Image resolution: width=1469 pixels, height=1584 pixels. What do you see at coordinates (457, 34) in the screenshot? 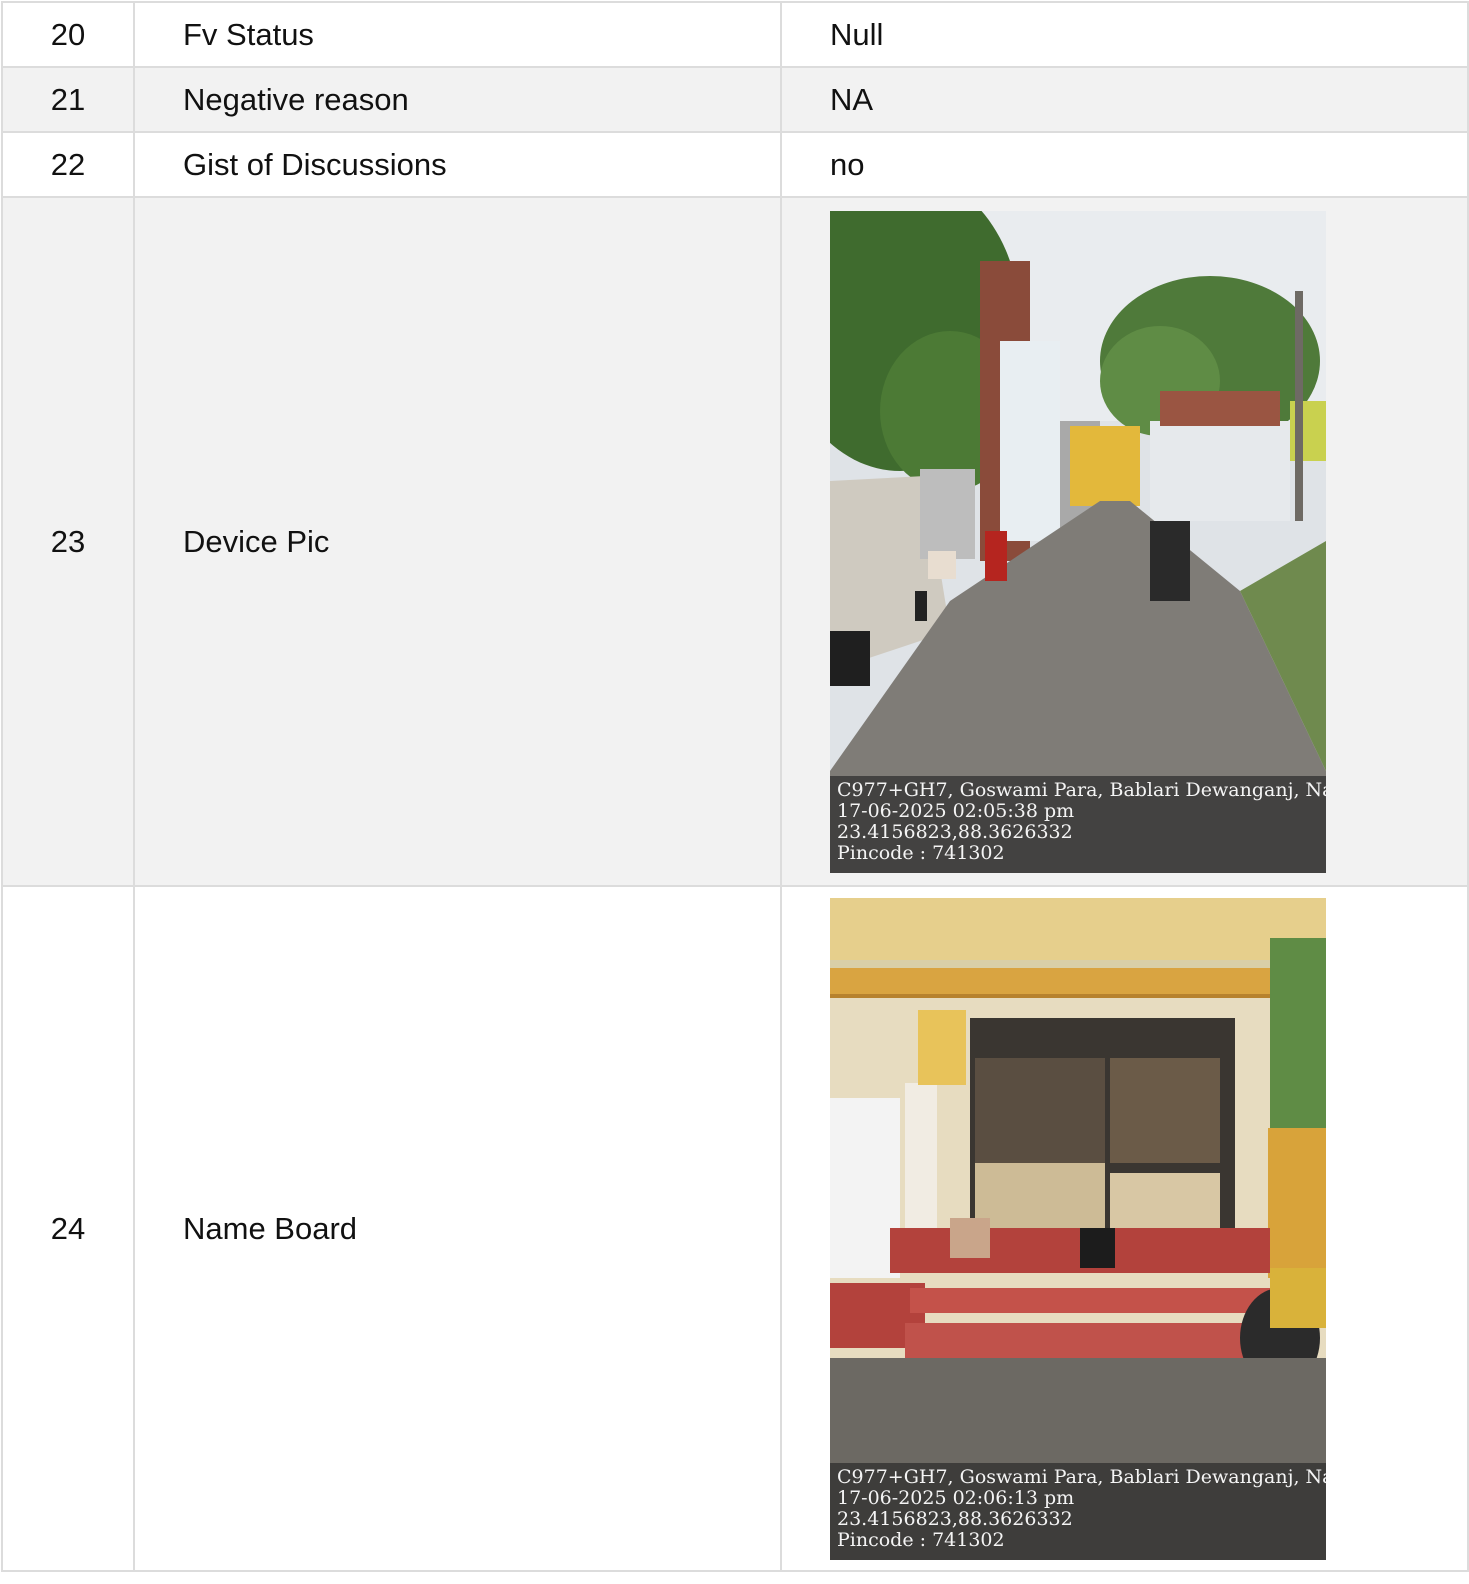
I see `field-label: Fv Status` at bounding box center [457, 34].